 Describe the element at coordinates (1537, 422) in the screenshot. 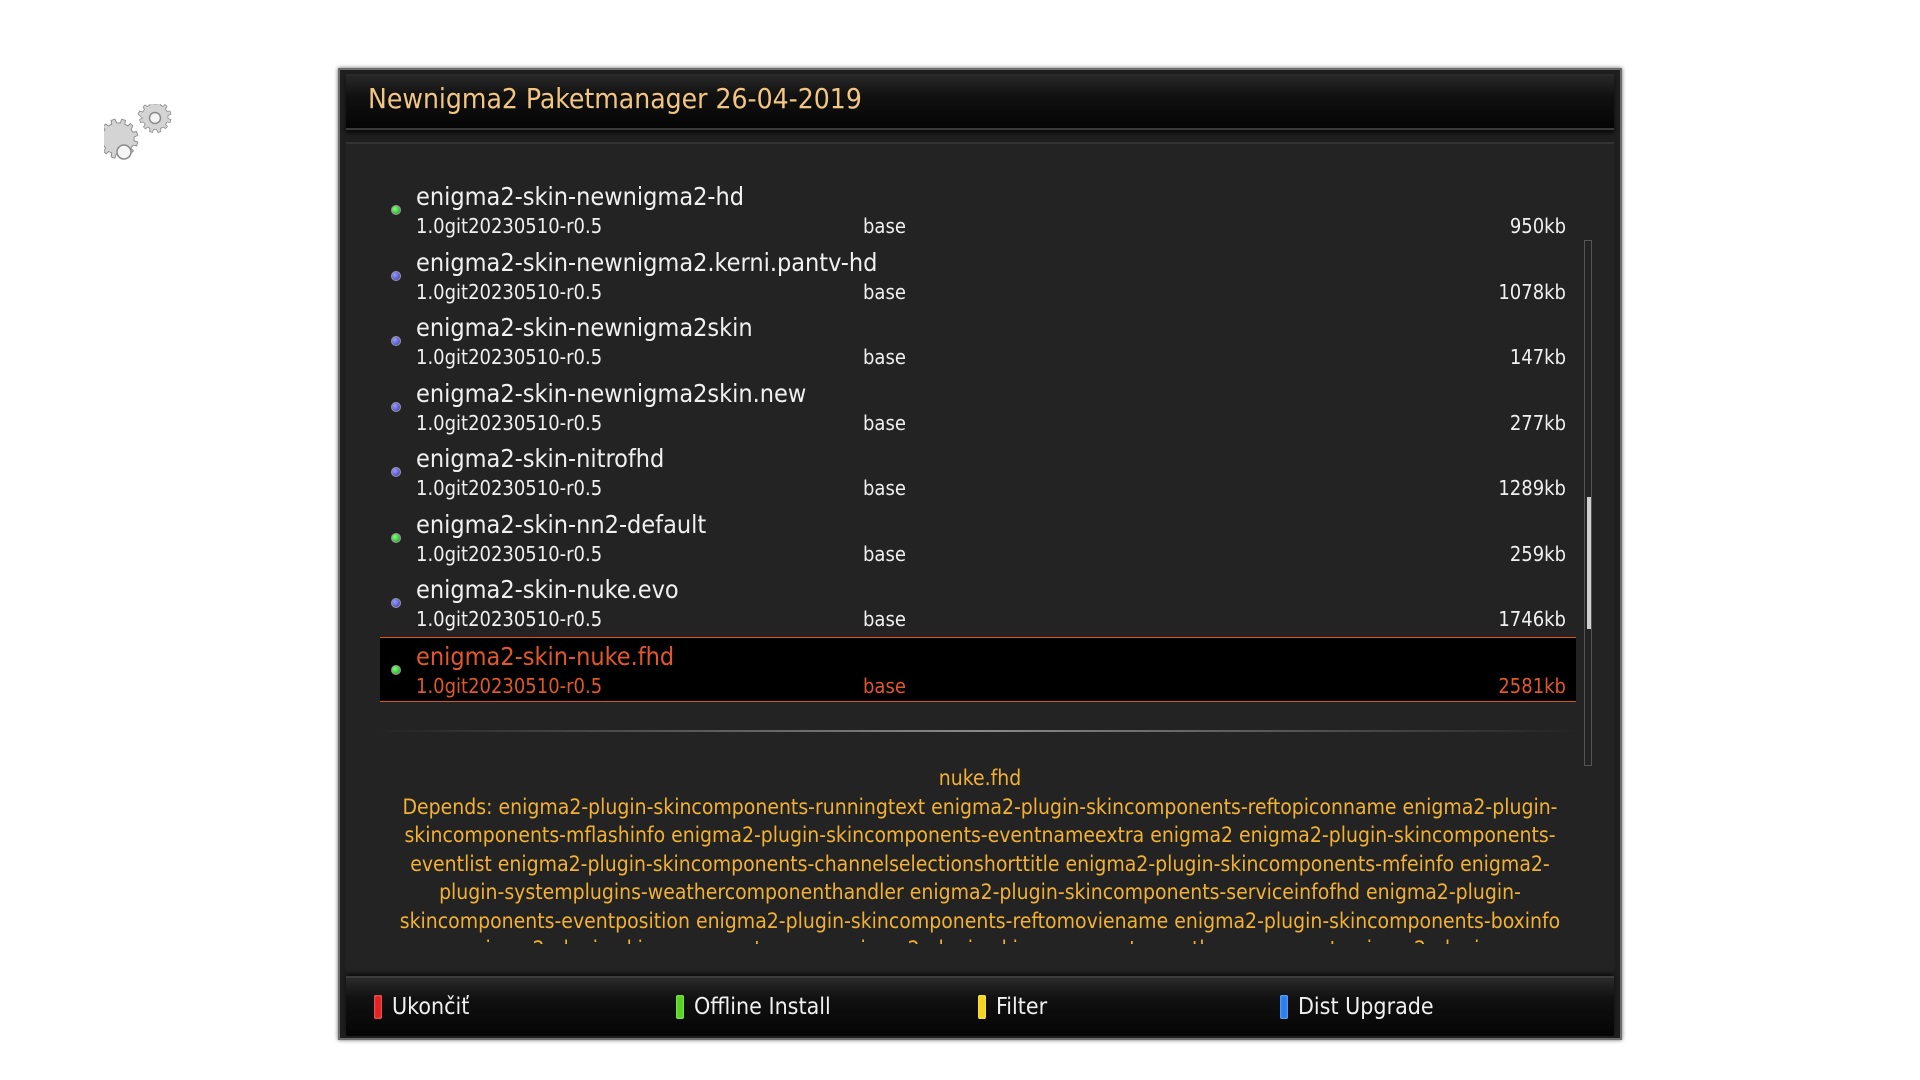

I see `package-size: 277kb` at that location.